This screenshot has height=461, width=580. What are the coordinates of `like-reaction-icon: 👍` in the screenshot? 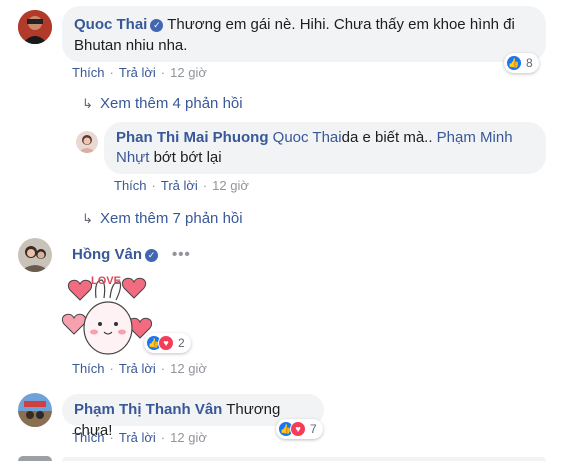 It's located at (514, 63).